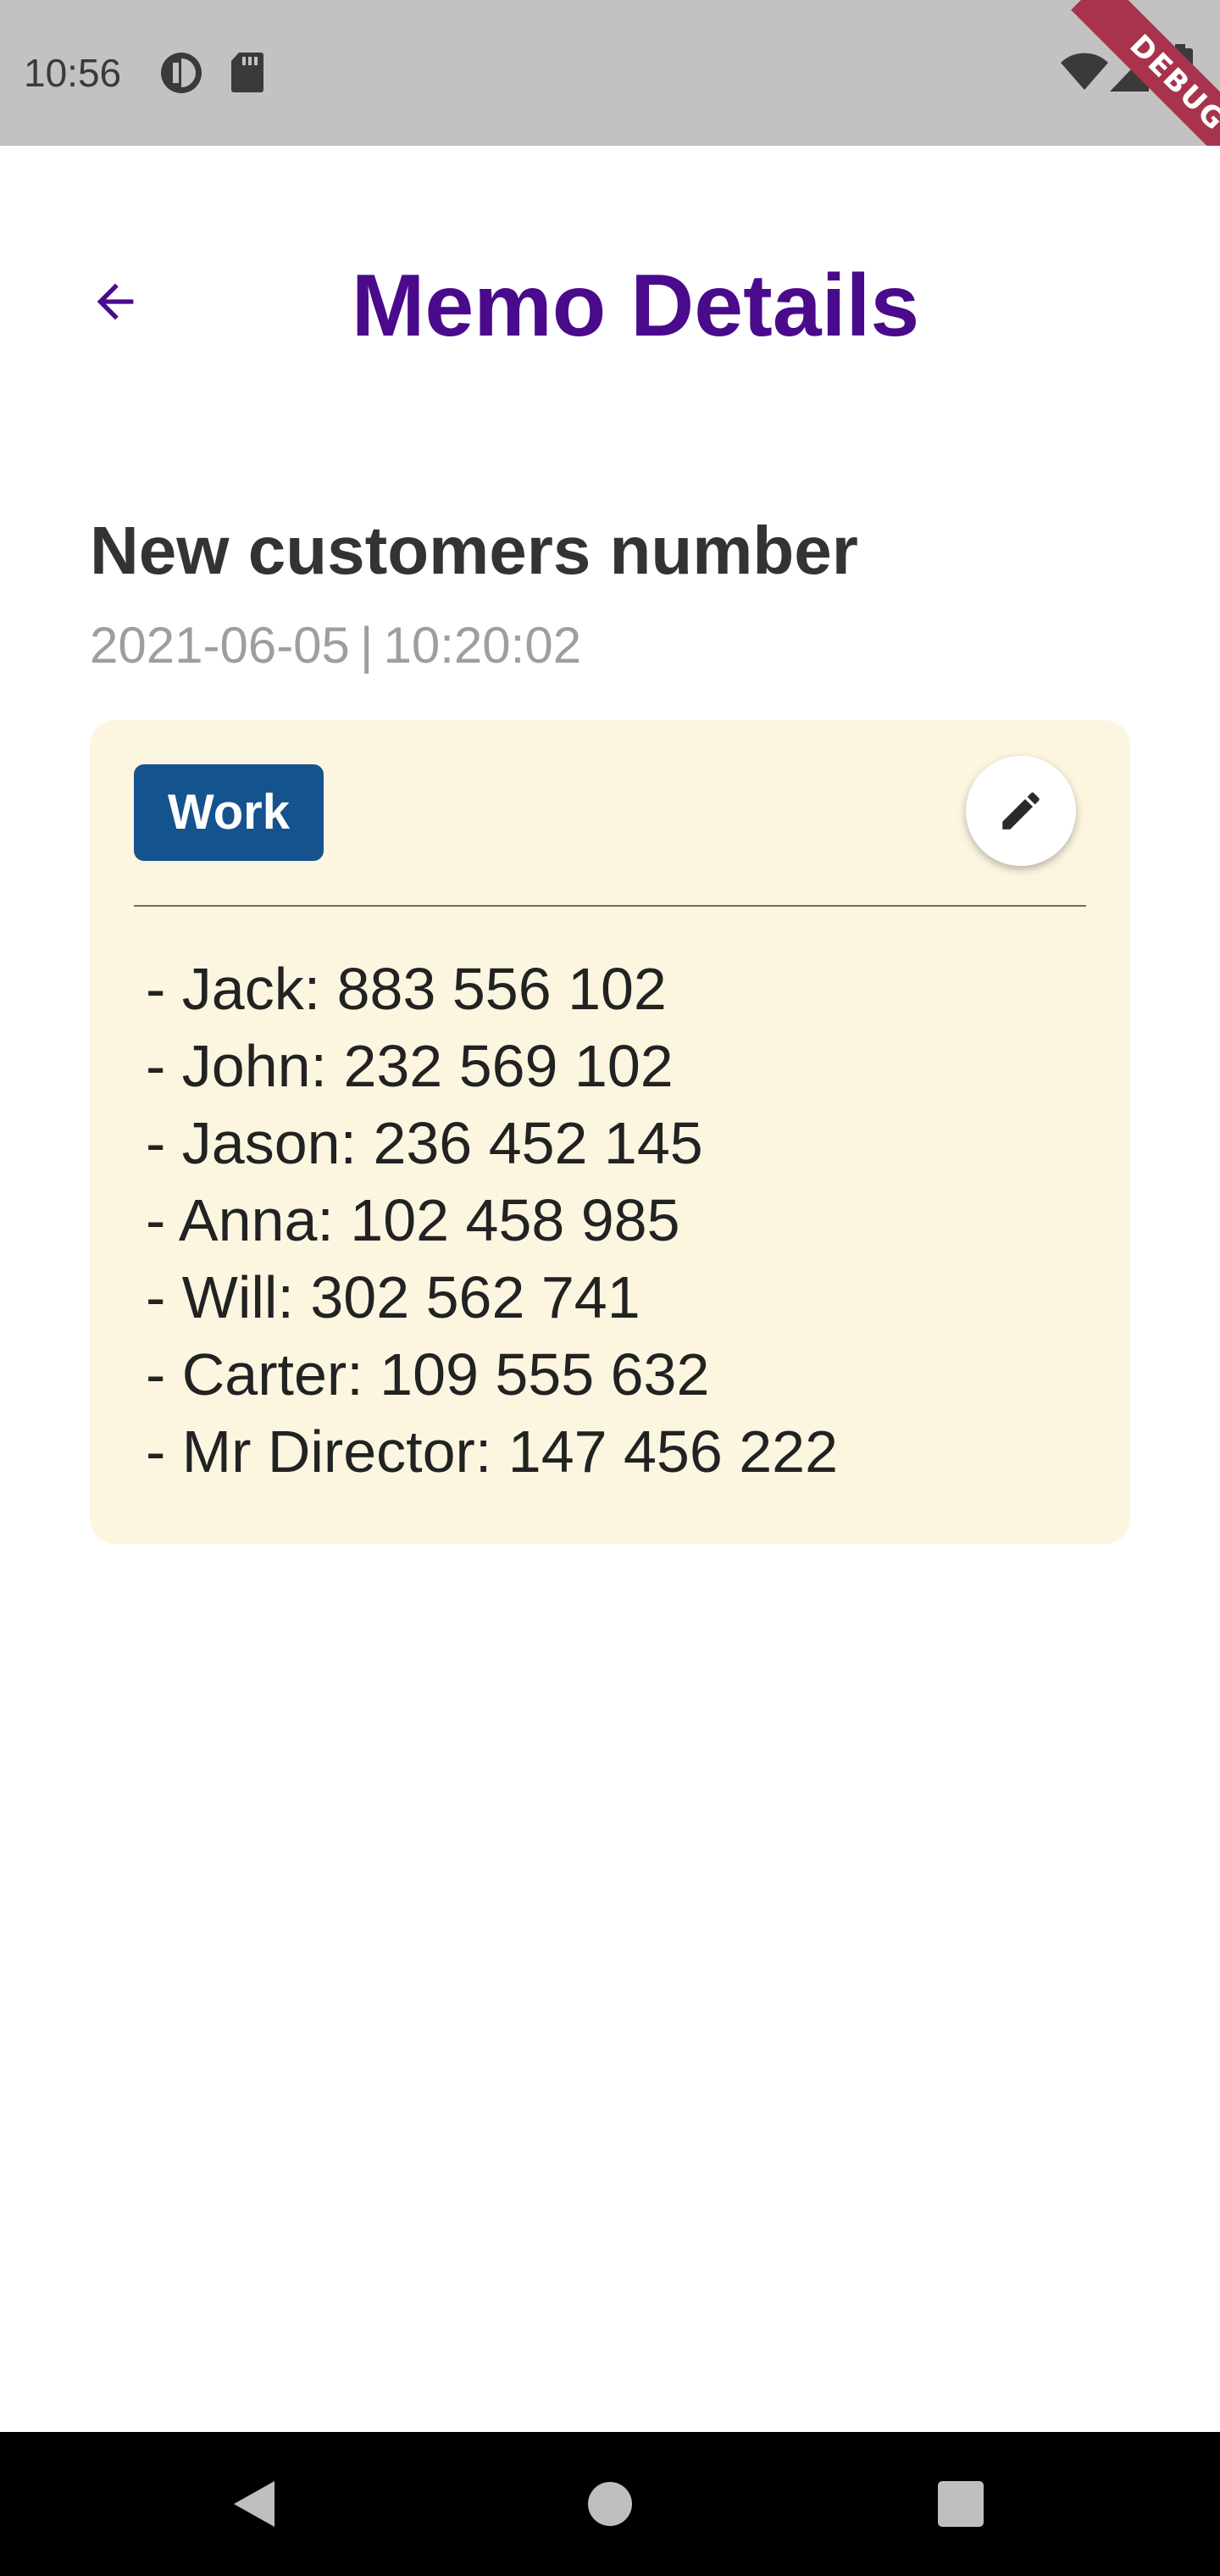  Describe the element at coordinates (413, 1220) in the screenshot. I see `memo-line: - Anna: 102 458 985` at that location.